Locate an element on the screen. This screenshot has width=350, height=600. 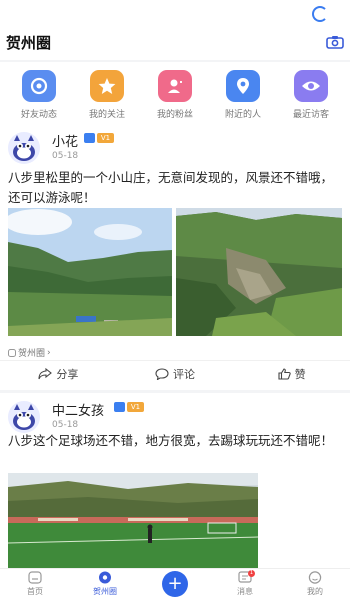
plus-icon: + is located at coordinates (175, 584).